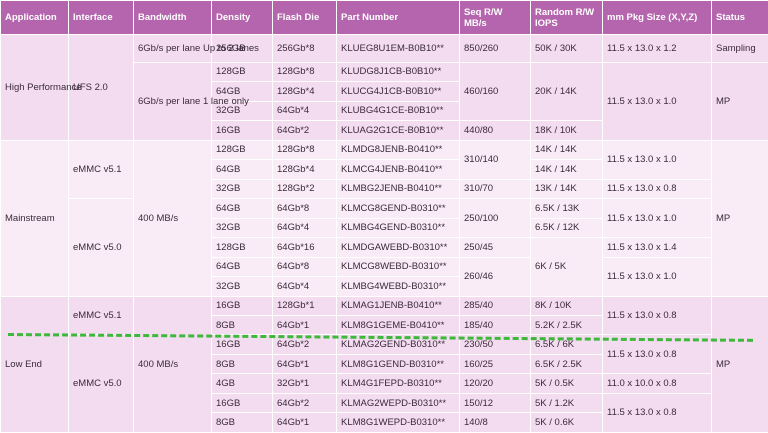  Describe the element at coordinates (657, 48) in the screenshot. I see `pkg-size-cell: 11.5 x 13.0 x 1.2` at that location.